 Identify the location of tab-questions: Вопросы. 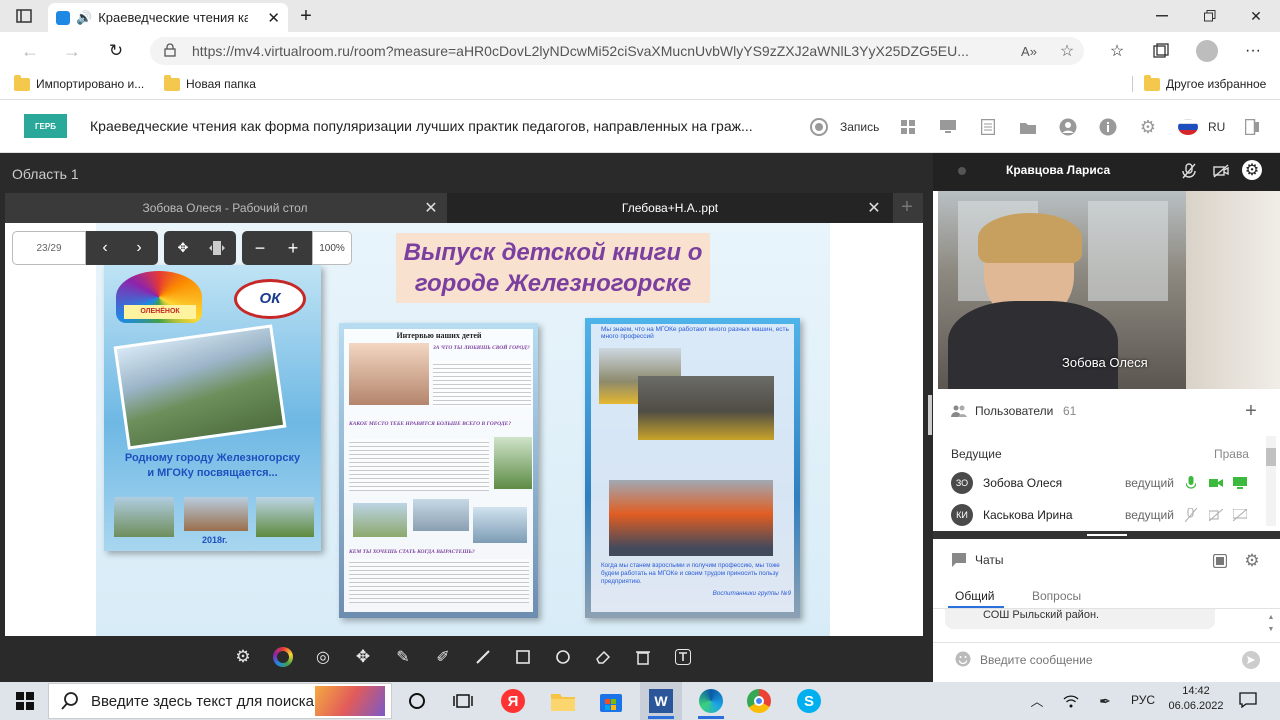
(1056, 596).